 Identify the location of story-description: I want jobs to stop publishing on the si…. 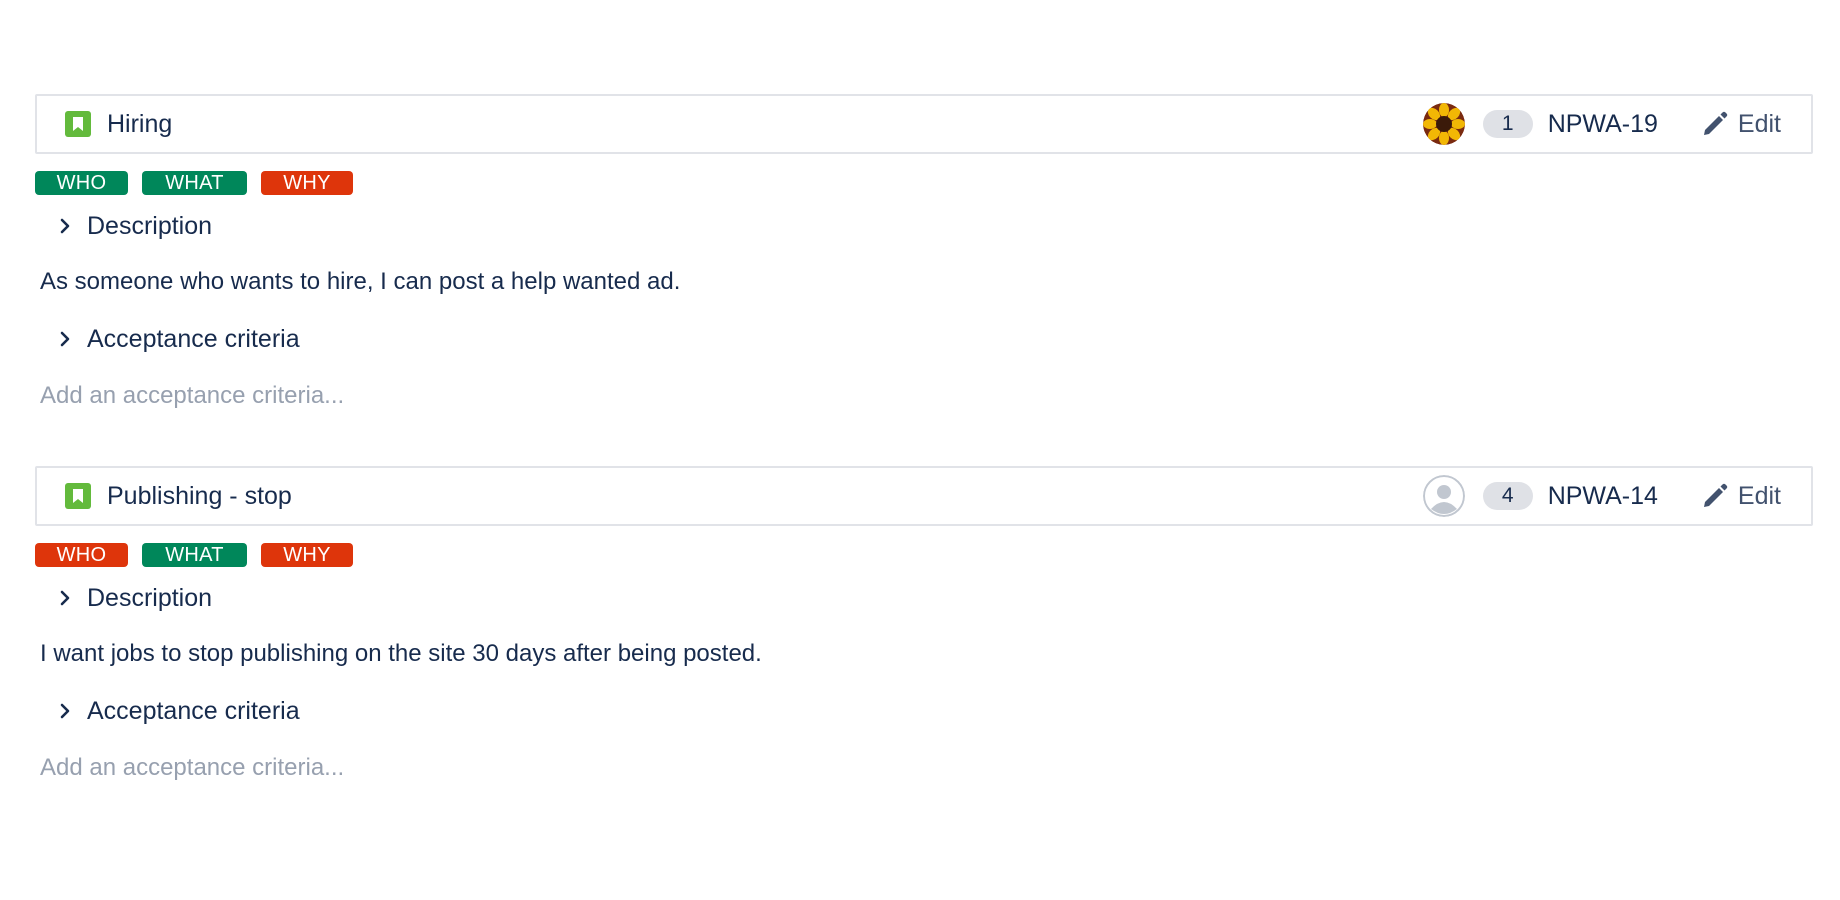
(401, 653).